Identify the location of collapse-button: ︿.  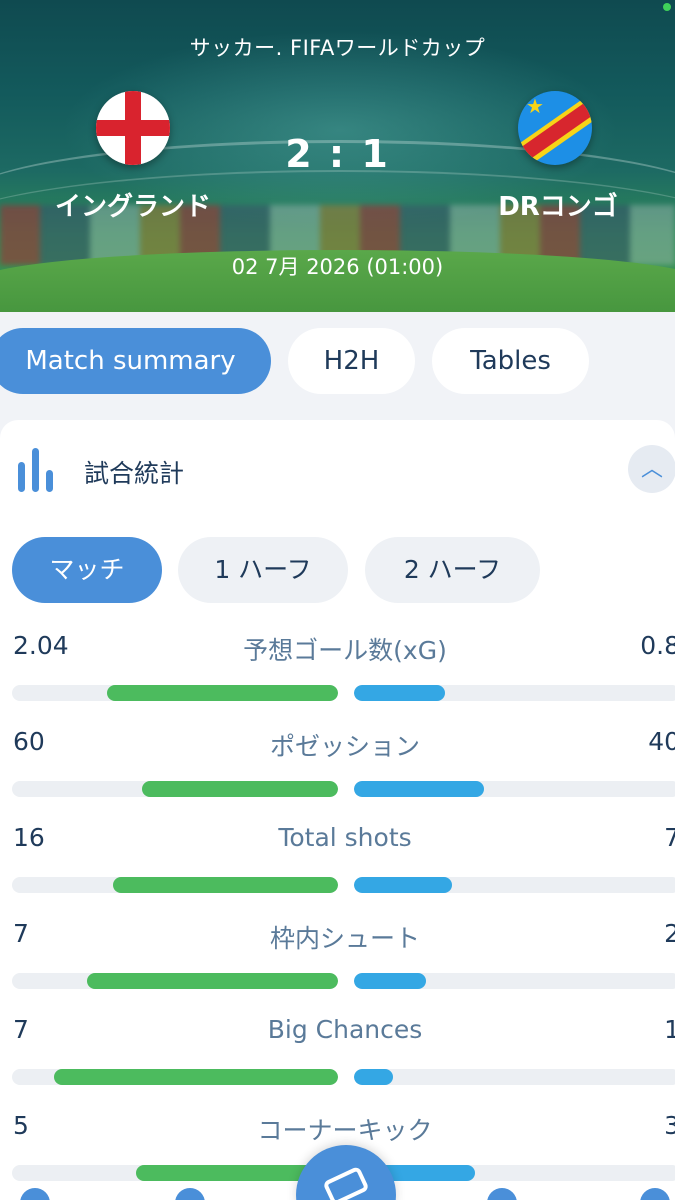
(651, 469).